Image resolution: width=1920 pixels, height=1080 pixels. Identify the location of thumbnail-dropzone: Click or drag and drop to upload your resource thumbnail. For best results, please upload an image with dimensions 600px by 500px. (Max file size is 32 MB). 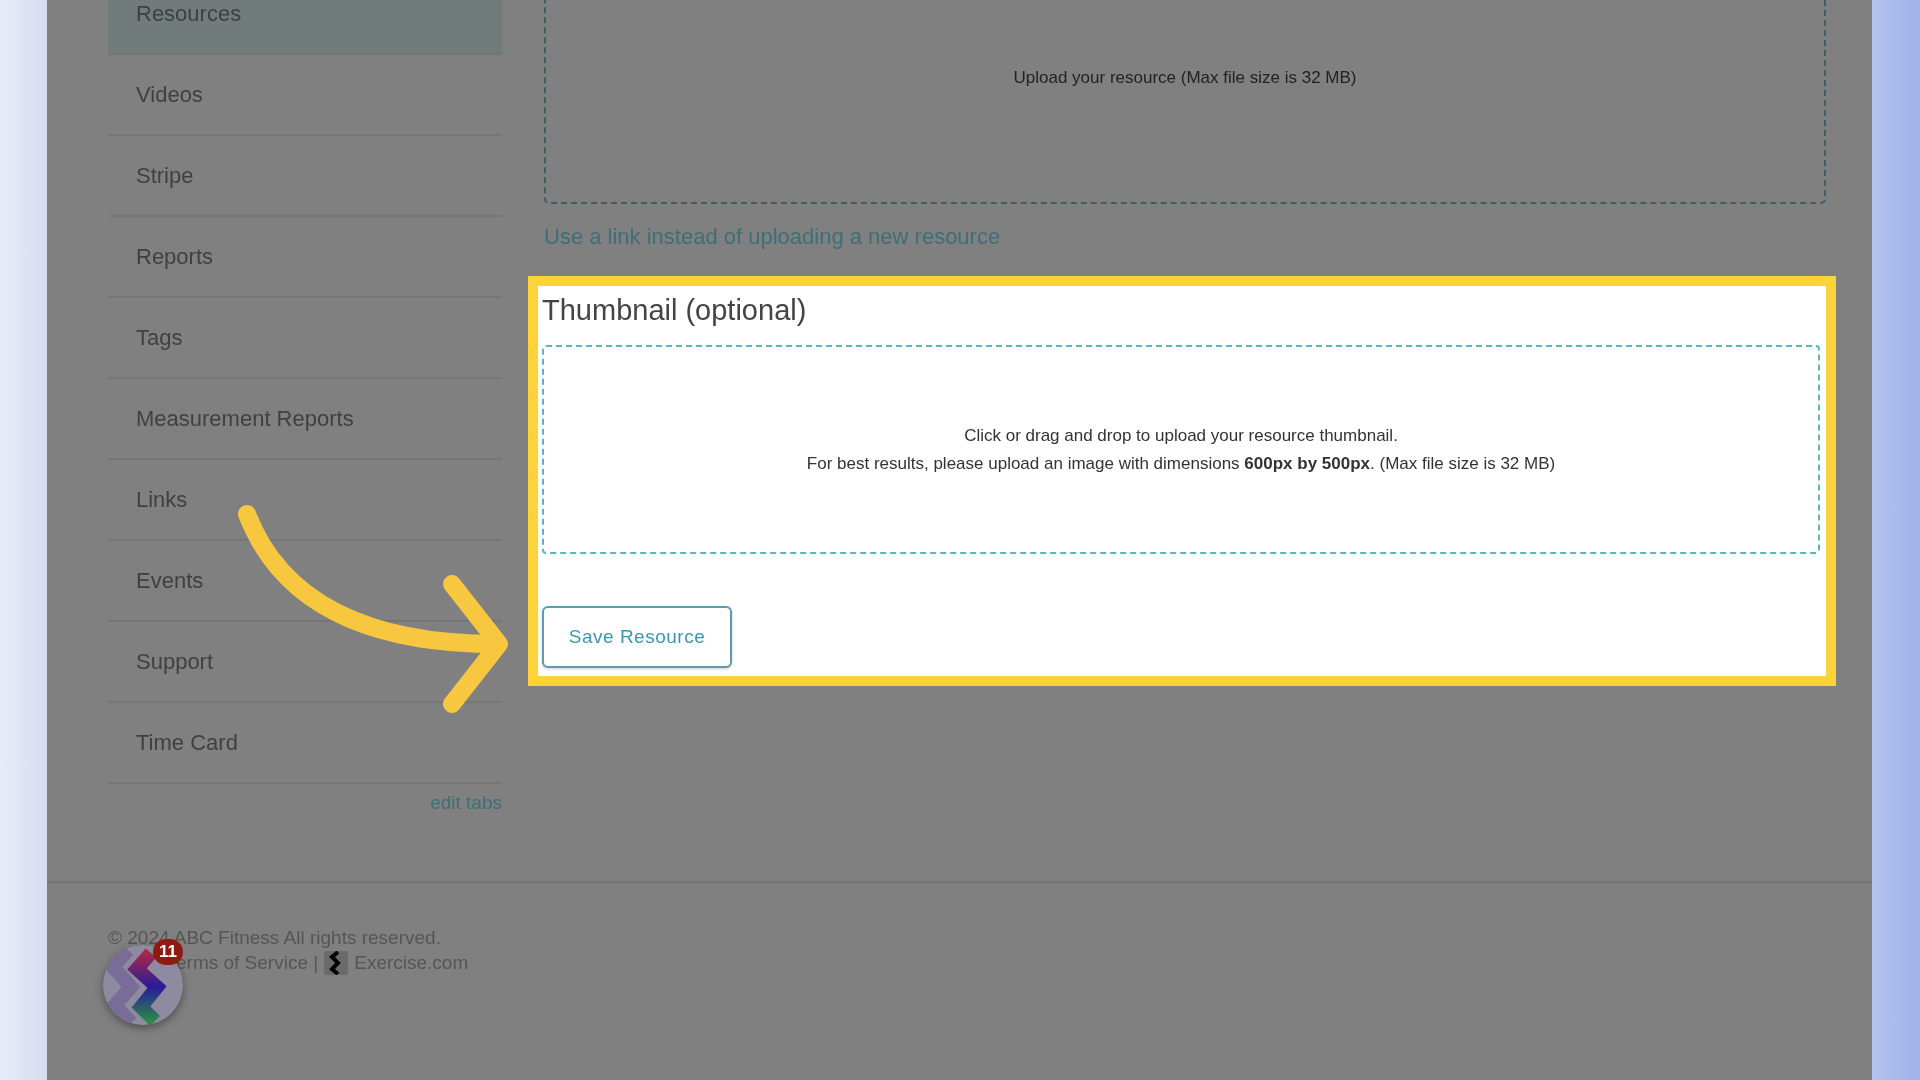
(1181, 449).